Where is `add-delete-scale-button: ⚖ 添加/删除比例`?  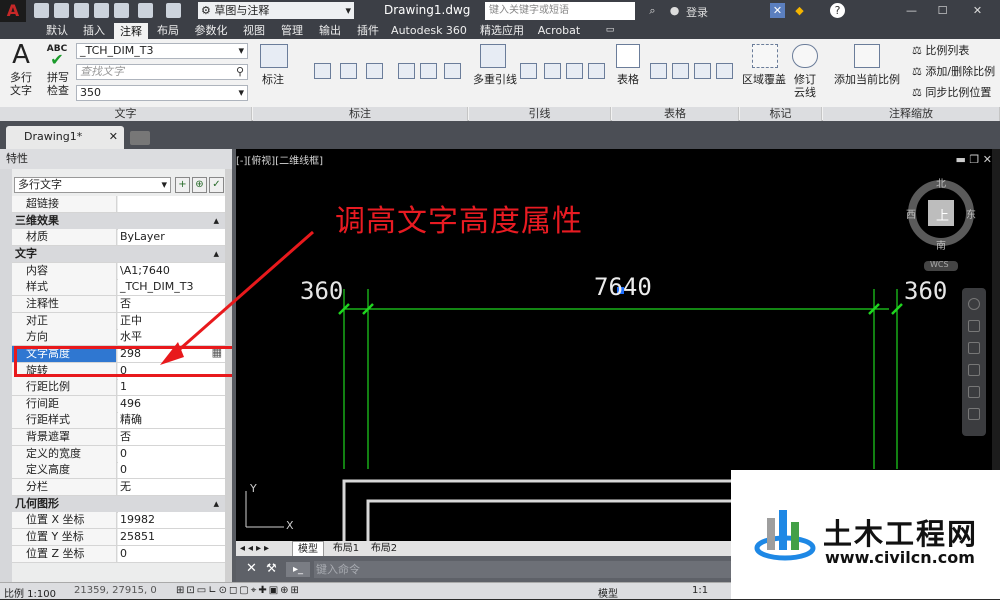
add-delete-scale-button: ⚖ 添加/删除比例 is located at coordinates (953, 71).